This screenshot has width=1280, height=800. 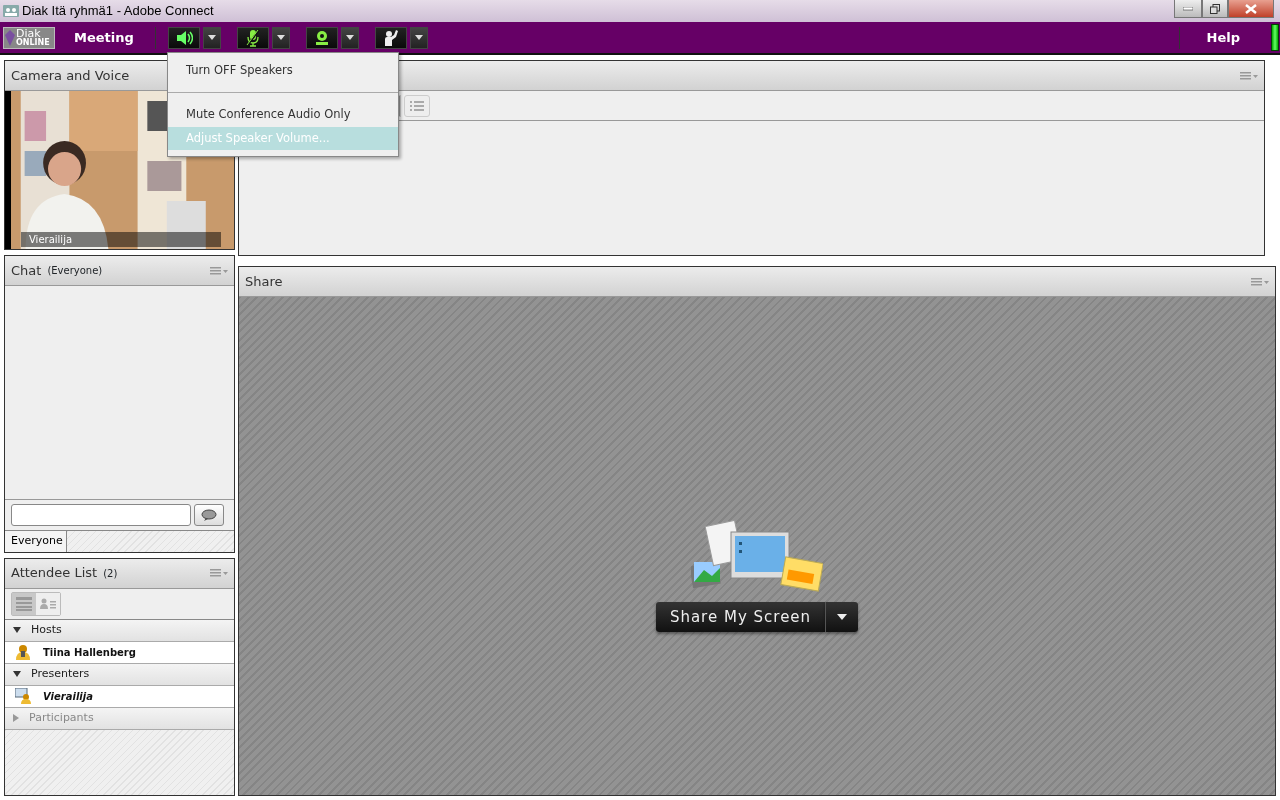 I want to click on logo-mark-icon, so click(x=10, y=37).